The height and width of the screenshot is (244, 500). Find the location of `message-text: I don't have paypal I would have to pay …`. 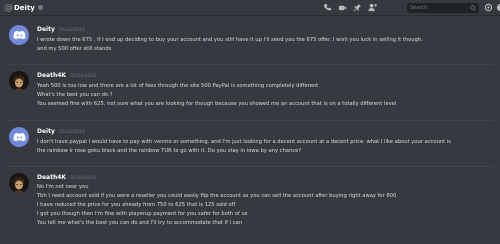

message-text: I don't have paypal I would have to pay … is located at coordinates (244, 142).